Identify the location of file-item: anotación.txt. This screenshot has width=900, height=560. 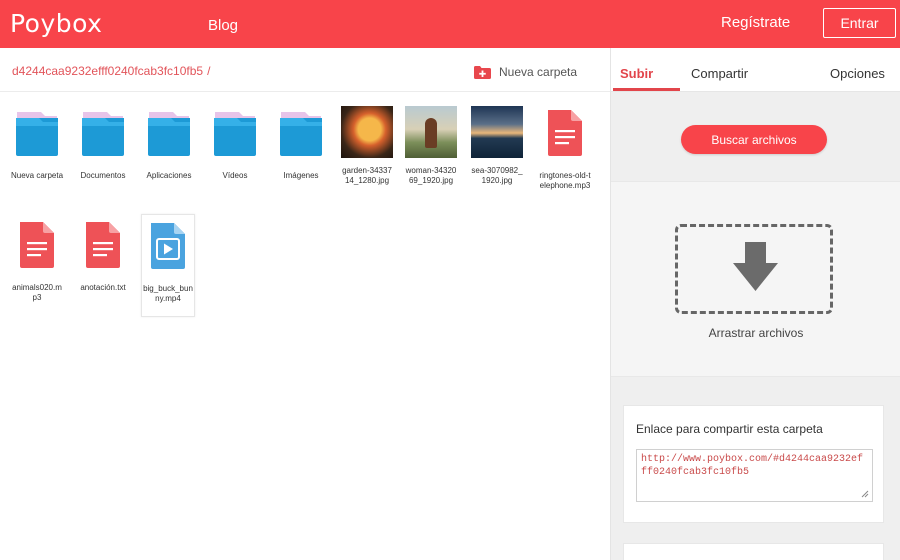
(103, 255).